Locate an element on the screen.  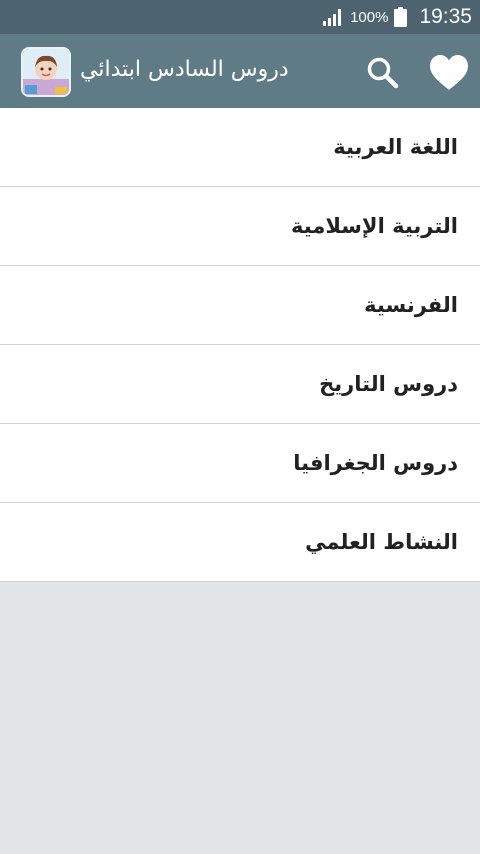
search-button is located at coordinates (383, 73).